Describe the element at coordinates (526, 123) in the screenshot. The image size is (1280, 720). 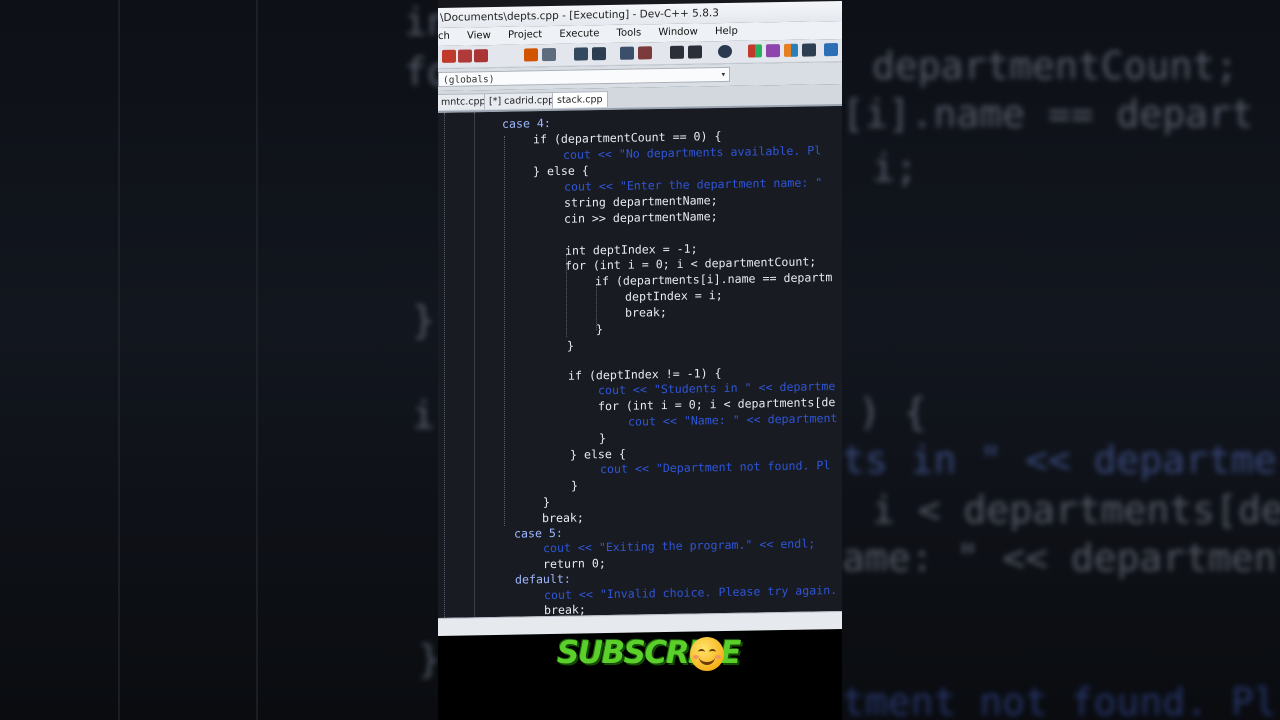
I see `code-line: case 4:` at that location.